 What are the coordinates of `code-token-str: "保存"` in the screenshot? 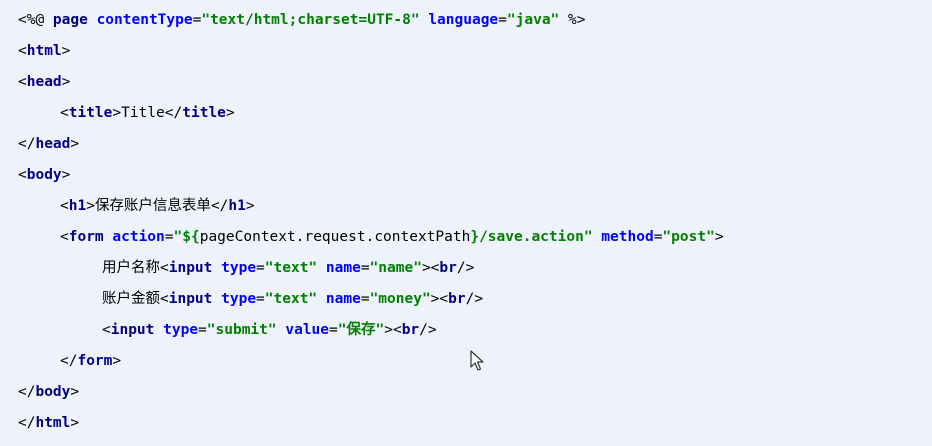 It's located at (361, 330).